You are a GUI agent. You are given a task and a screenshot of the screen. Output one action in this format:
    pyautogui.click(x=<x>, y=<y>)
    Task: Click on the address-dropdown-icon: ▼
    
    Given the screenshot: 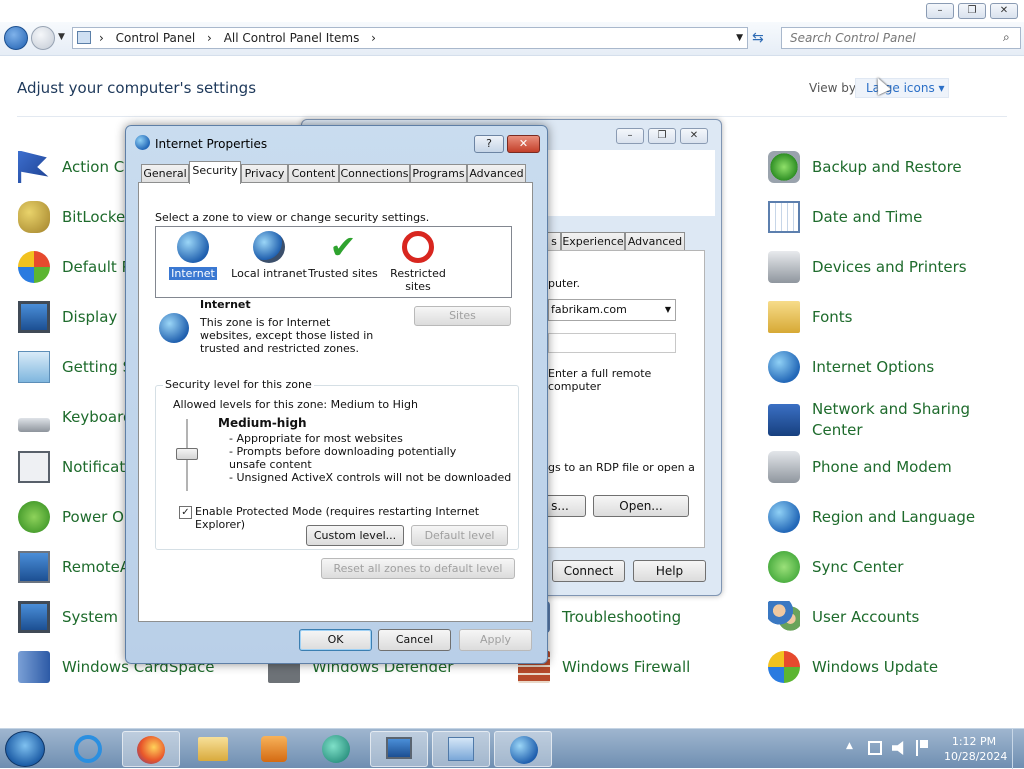 What is the action you would take?
    pyautogui.click(x=739, y=38)
    